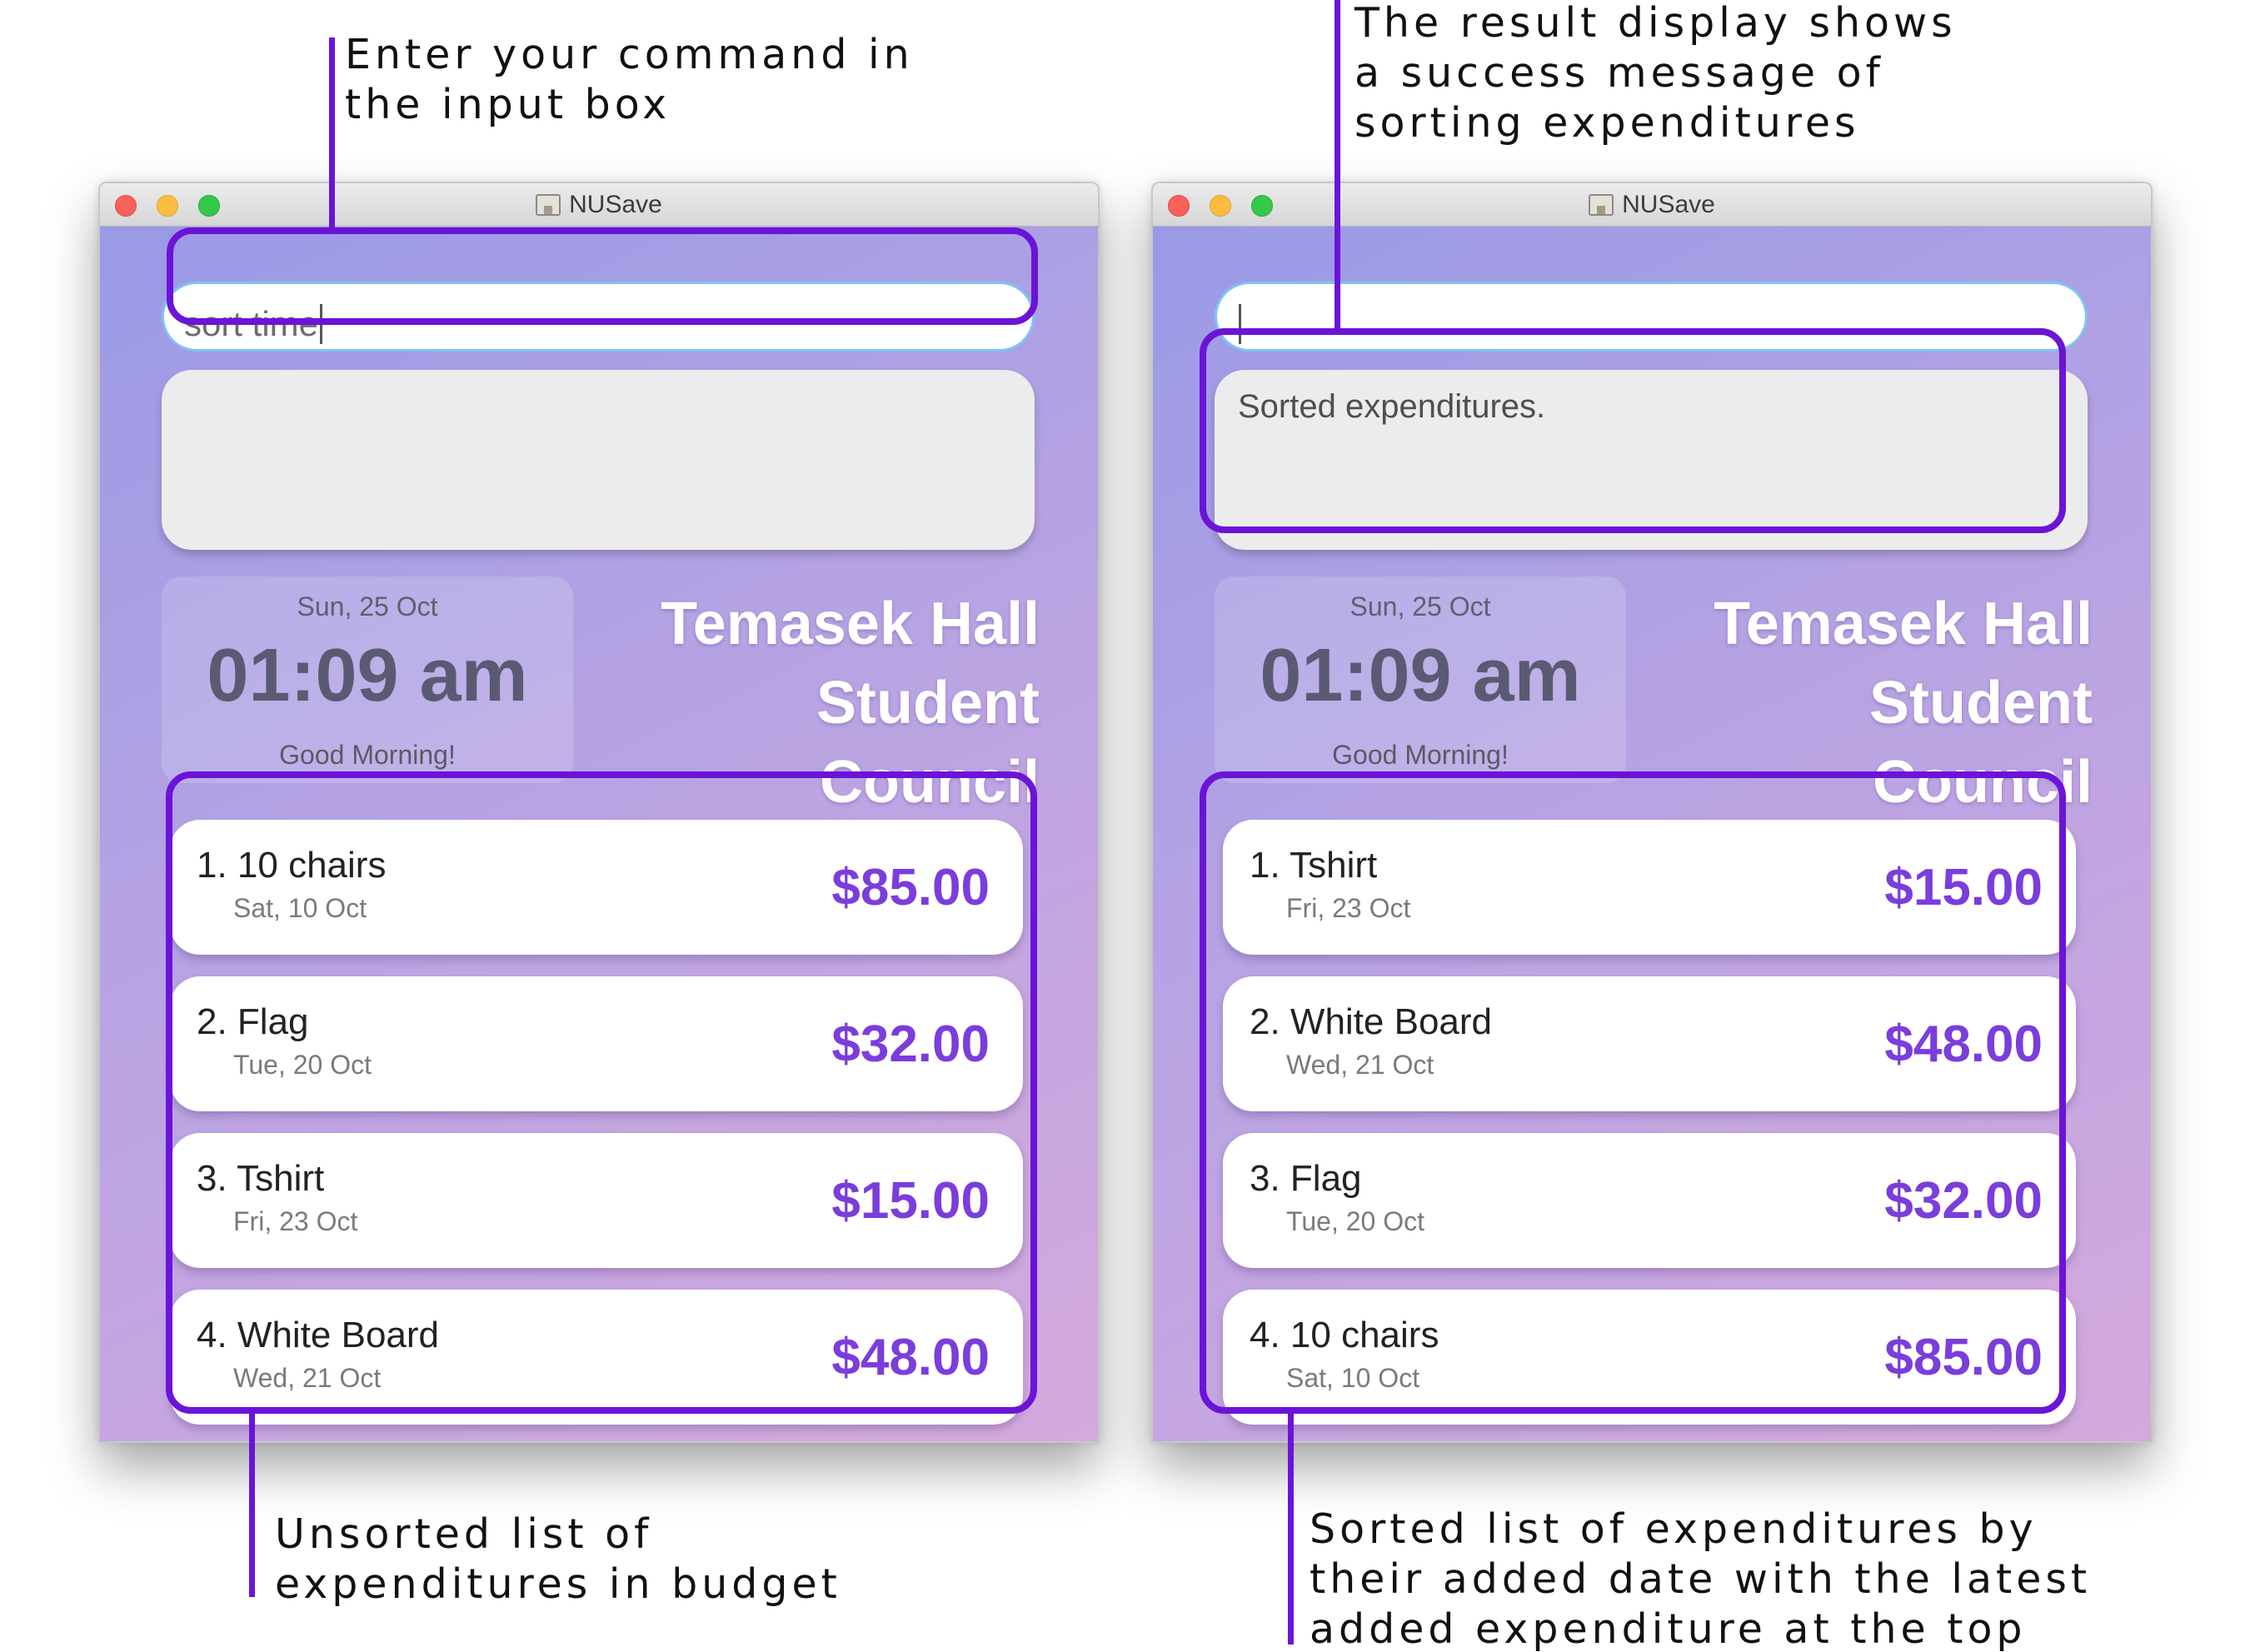 The height and width of the screenshot is (1652, 2250). Describe the element at coordinates (253, 1022) in the screenshot. I see `expenditure-title: 2. Flag` at that location.